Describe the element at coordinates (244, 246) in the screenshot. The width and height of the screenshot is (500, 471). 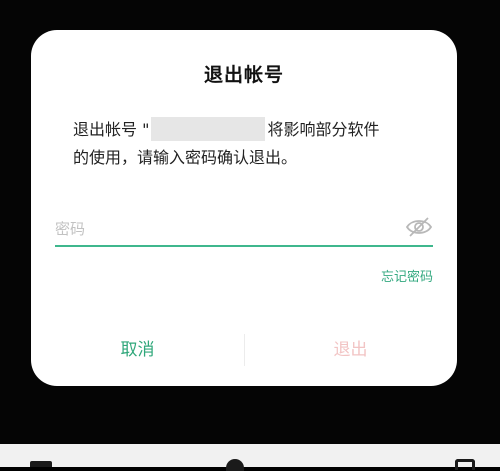
I see `password-underline` at that location.